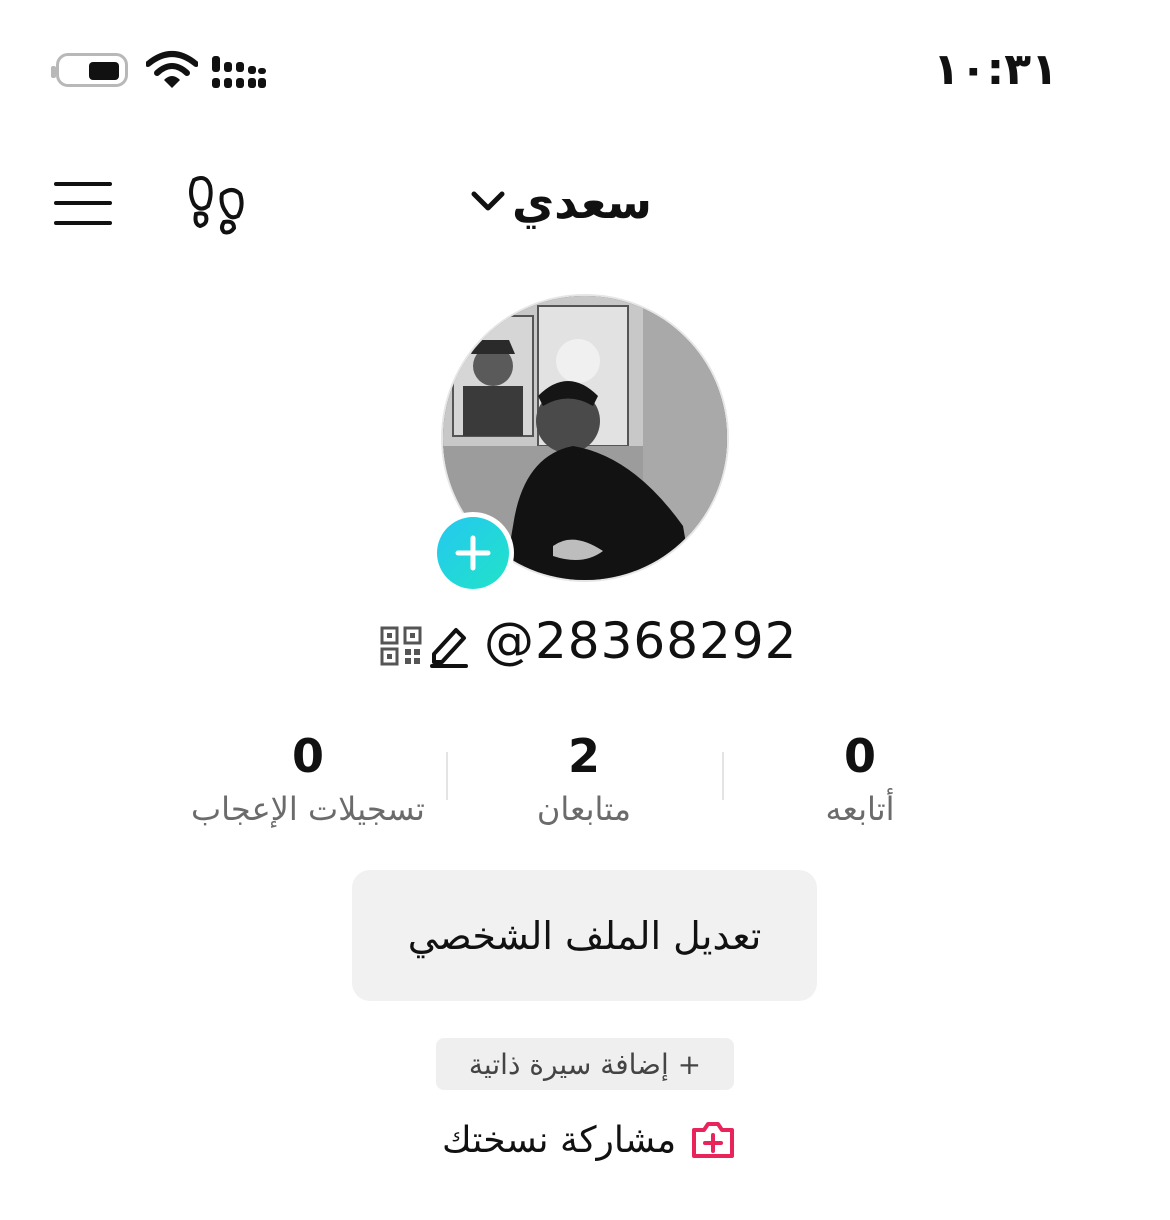 The height and width of the screenshot is (1220, 1170). I want to click on stat-value: 2, so click(583, 756).